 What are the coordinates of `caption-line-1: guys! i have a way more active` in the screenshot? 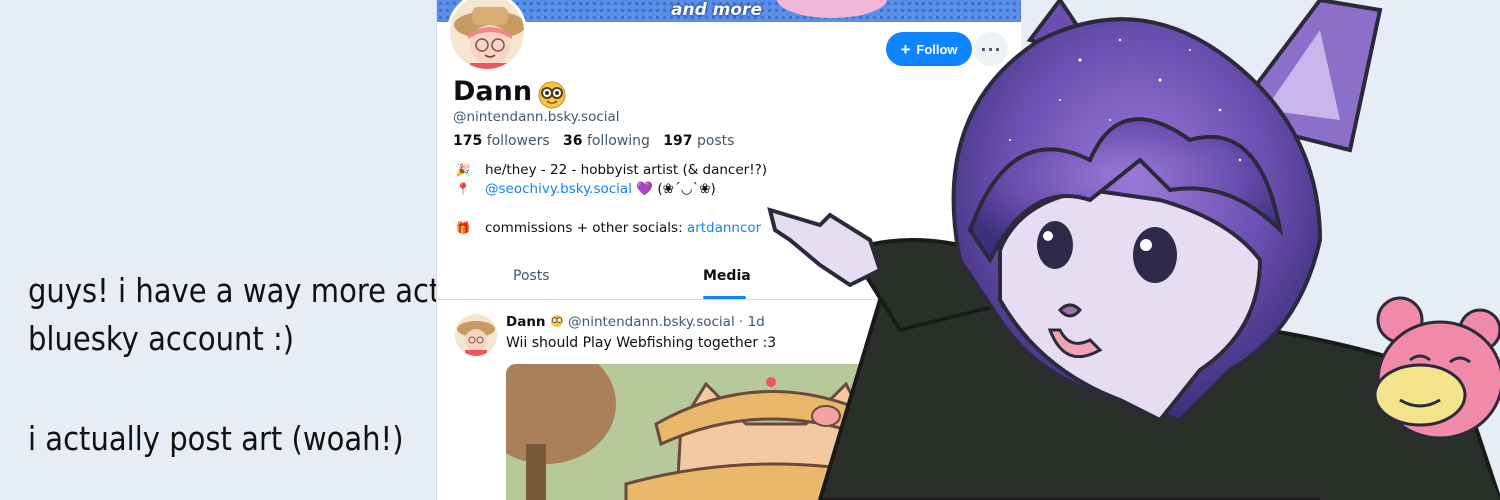 It's located at (256, 290).